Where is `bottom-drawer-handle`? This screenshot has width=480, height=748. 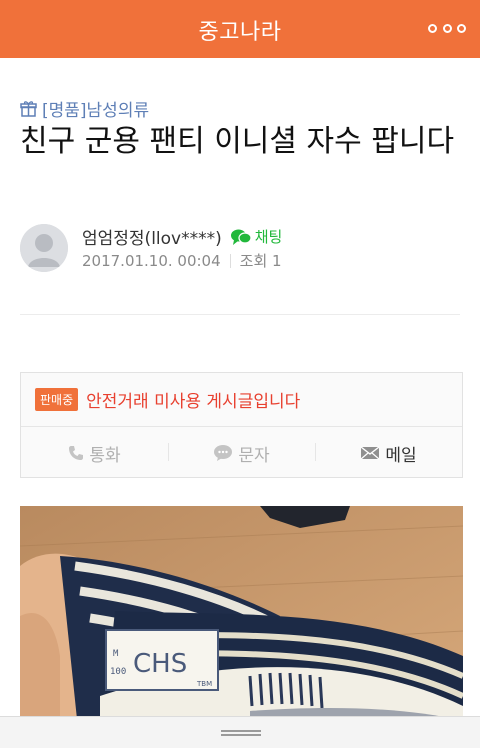
bottom-drawer-handle is located at coordinates (240, 732).